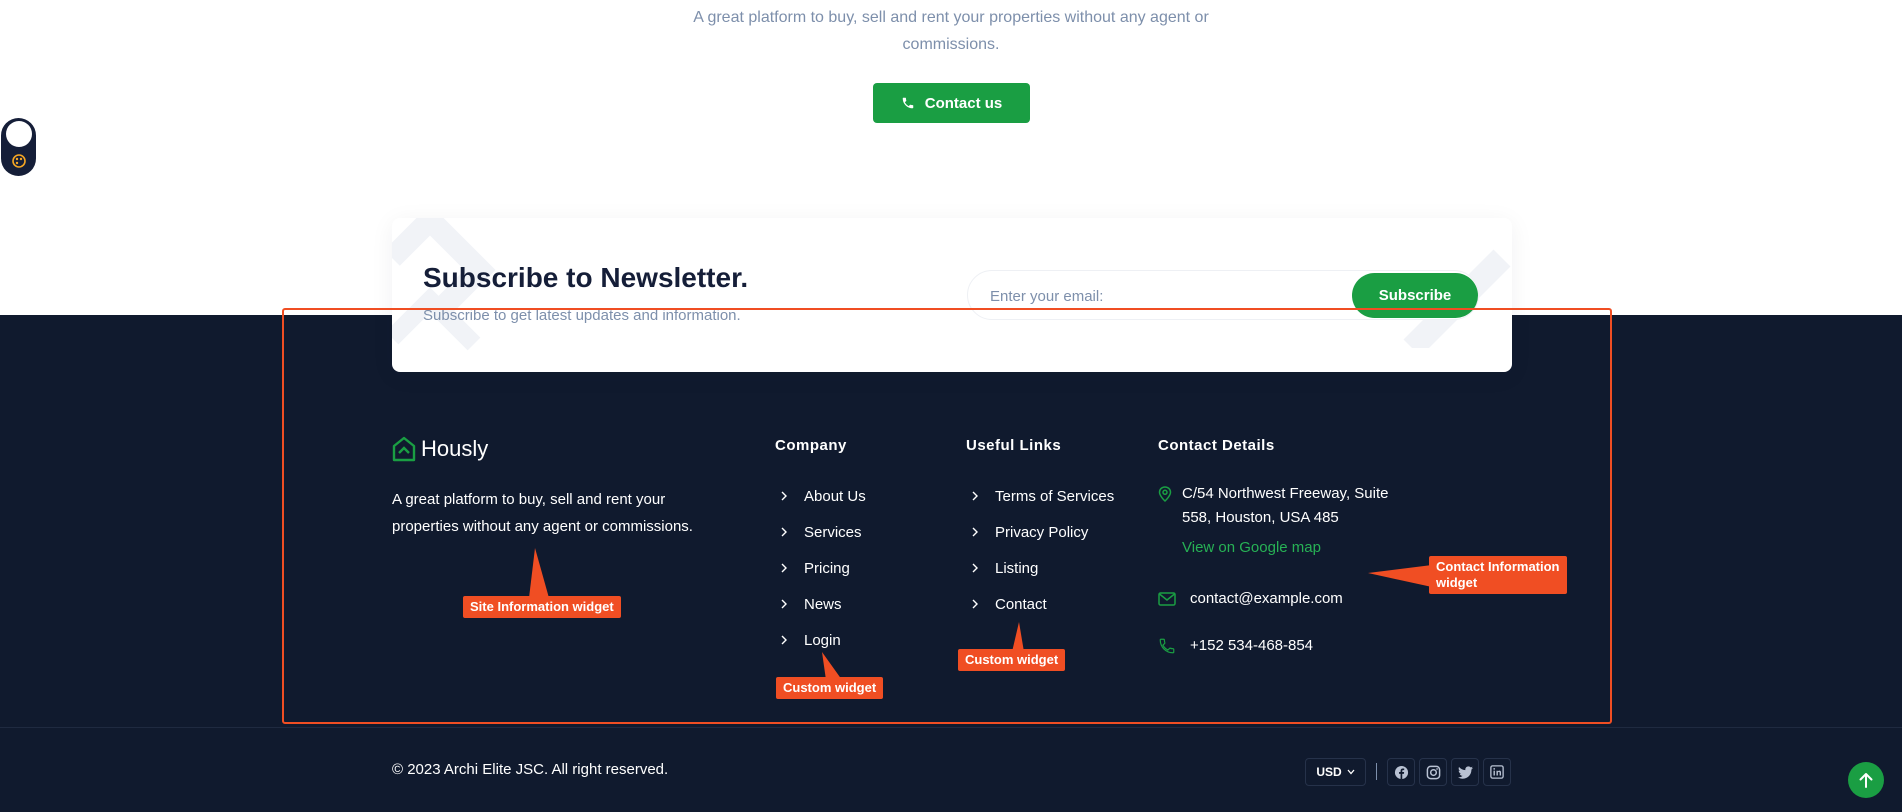  Describe the element at coordinates (1150, 296) in the screenshot. I see `email-field` at that location.